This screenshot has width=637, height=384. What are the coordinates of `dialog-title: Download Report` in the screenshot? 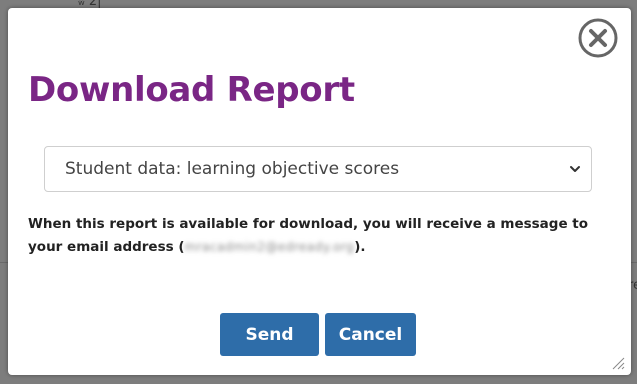 It's located at (191, 90).